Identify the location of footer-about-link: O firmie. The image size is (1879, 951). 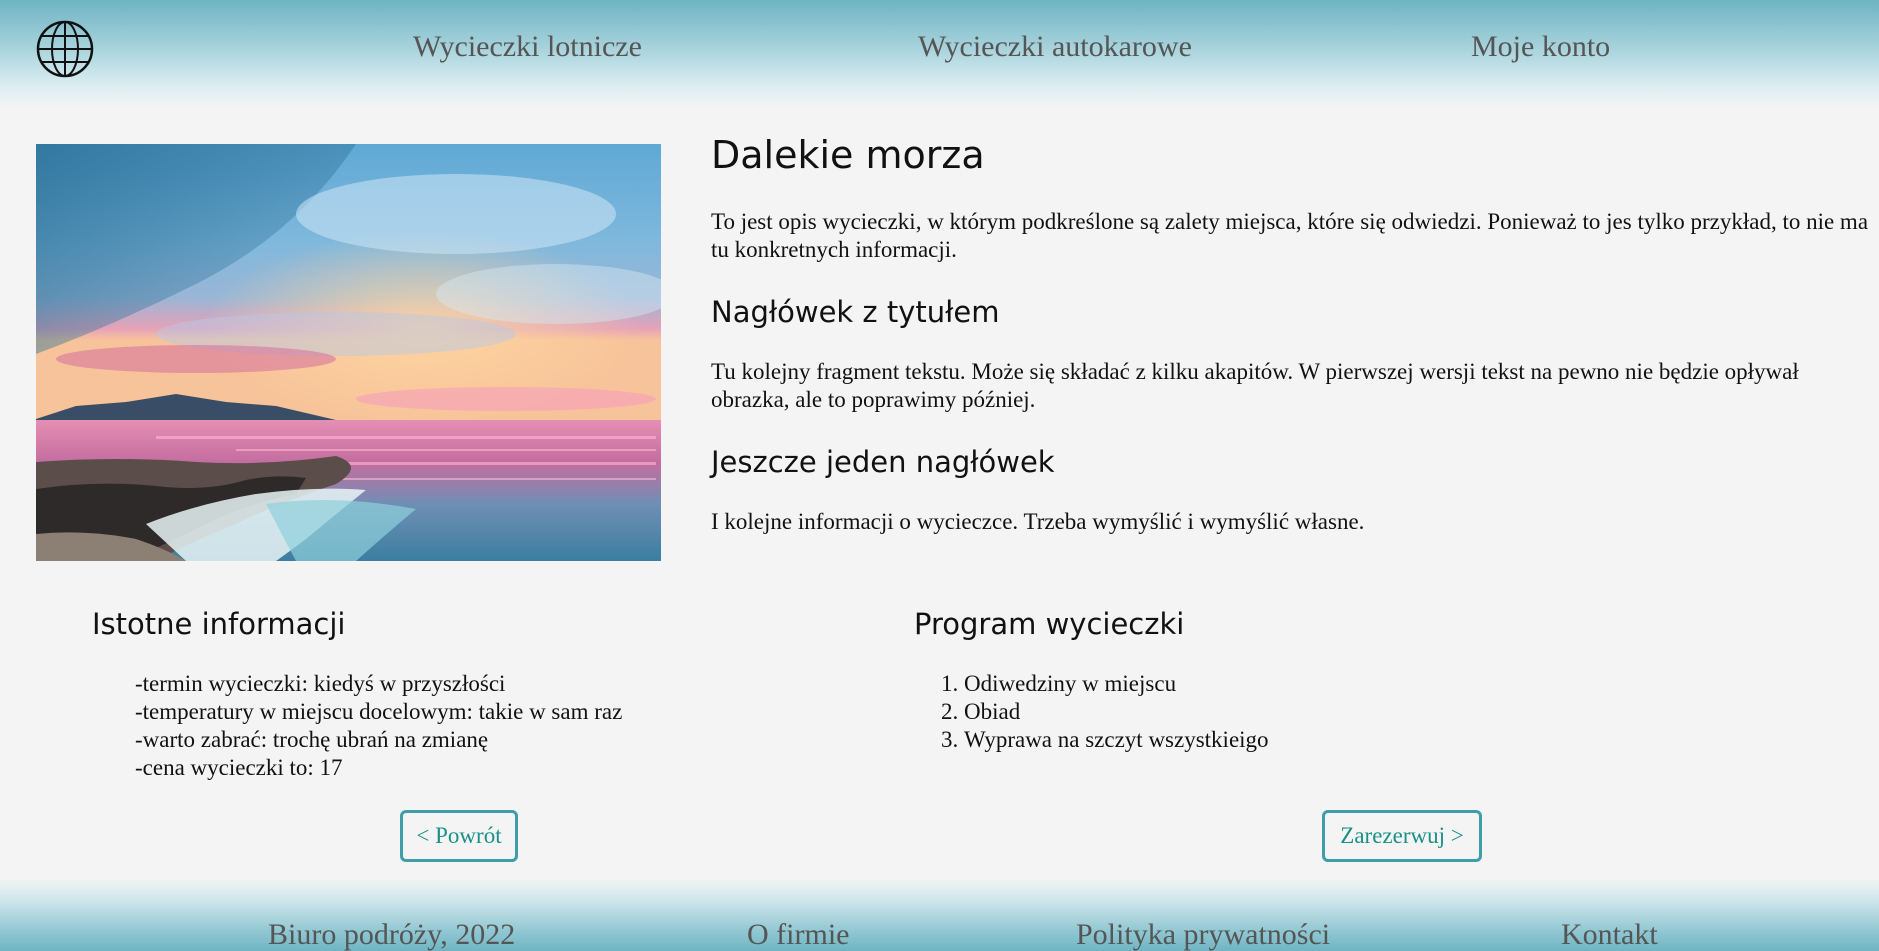
(798, 934).